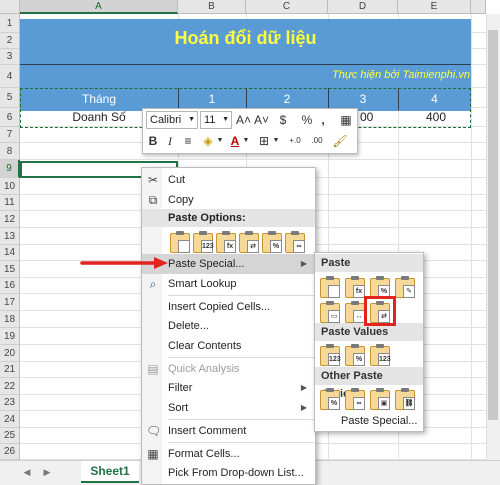 This screenshot has height=485, width=500. What do you see at coordinates (208, 141) in the screenshot?
I see `fill-color-icon: ◈` at bounding box center [208, 141].